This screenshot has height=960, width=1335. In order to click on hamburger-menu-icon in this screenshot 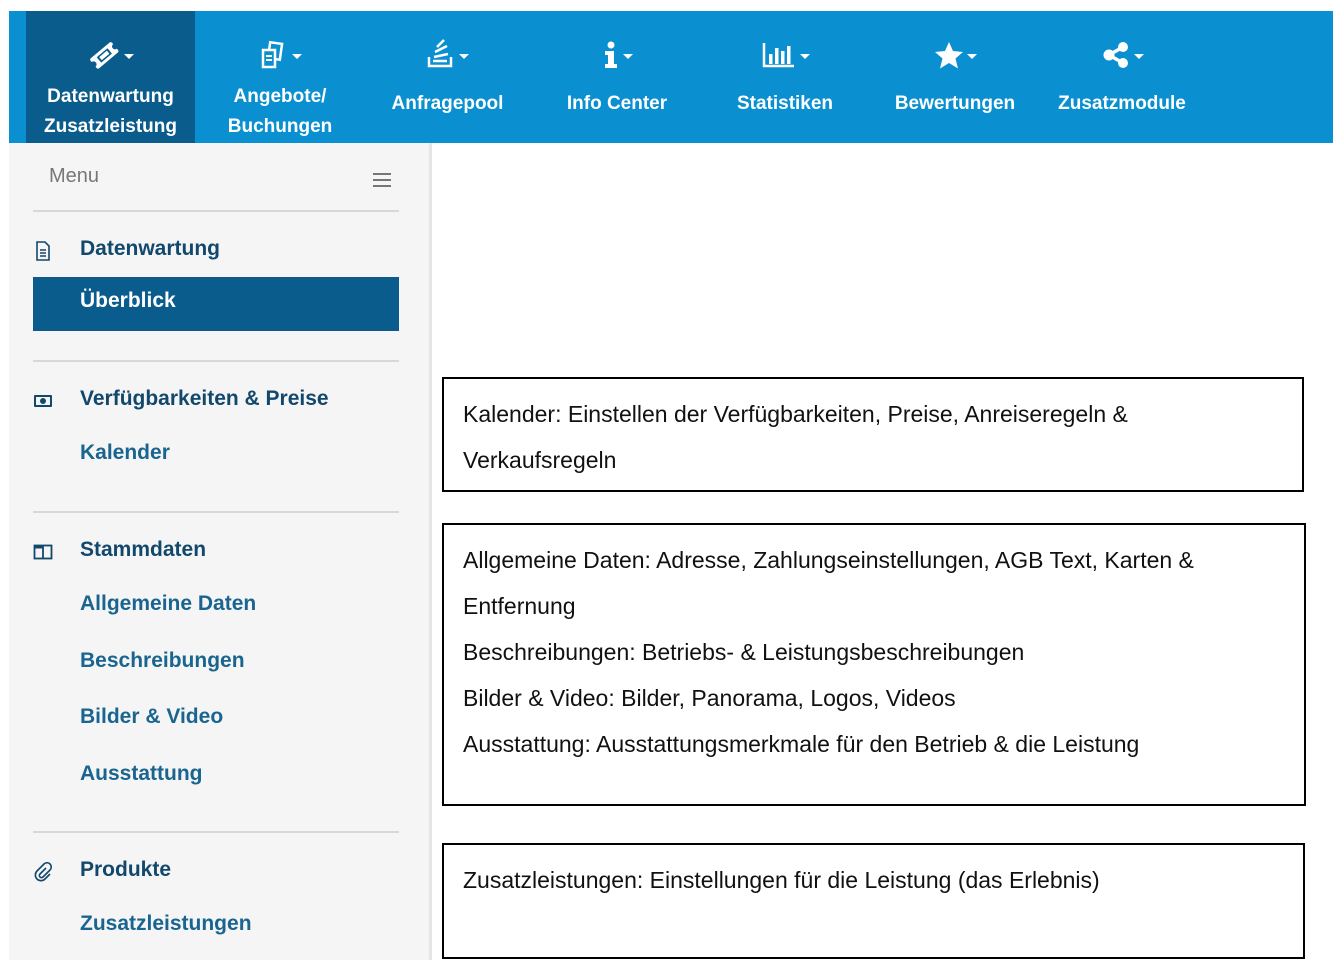, I will do `click(382, 180)`.